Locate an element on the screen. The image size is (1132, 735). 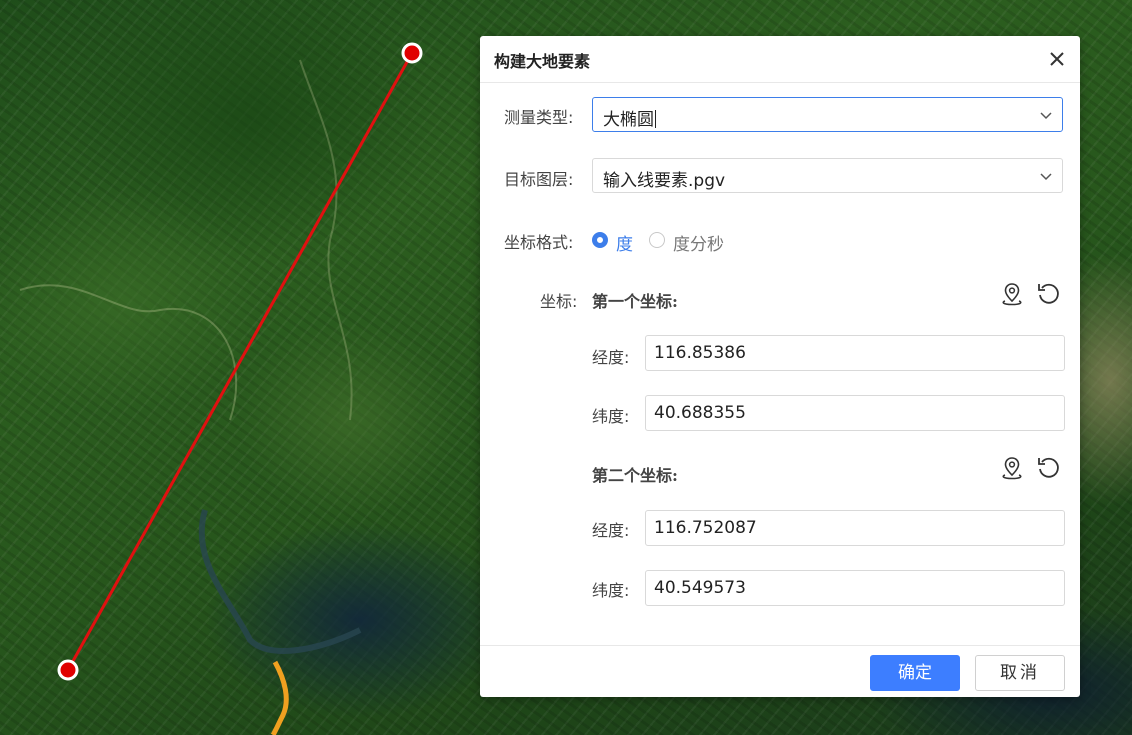
road-path is located at coordinates (279, 697).